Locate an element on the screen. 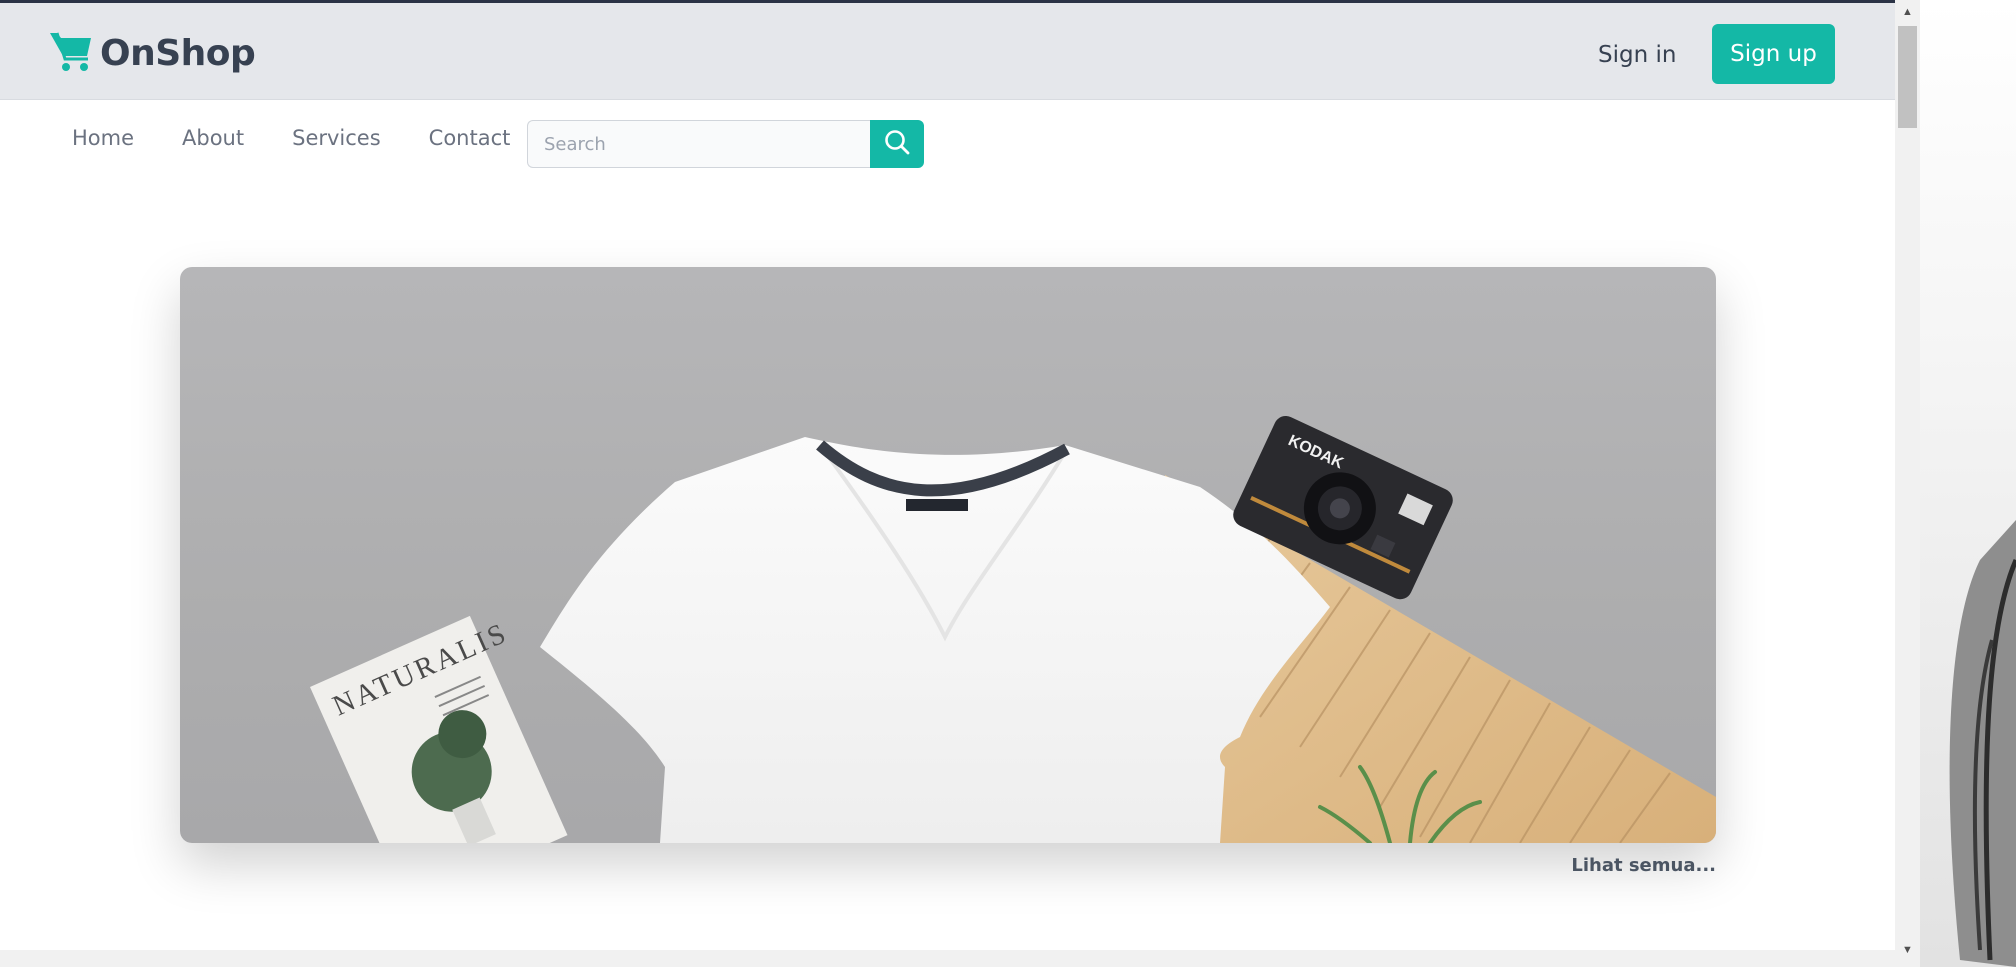 The width and height of the screenshot is (2016, 967). search-icon is located at coordinates (897, 144).